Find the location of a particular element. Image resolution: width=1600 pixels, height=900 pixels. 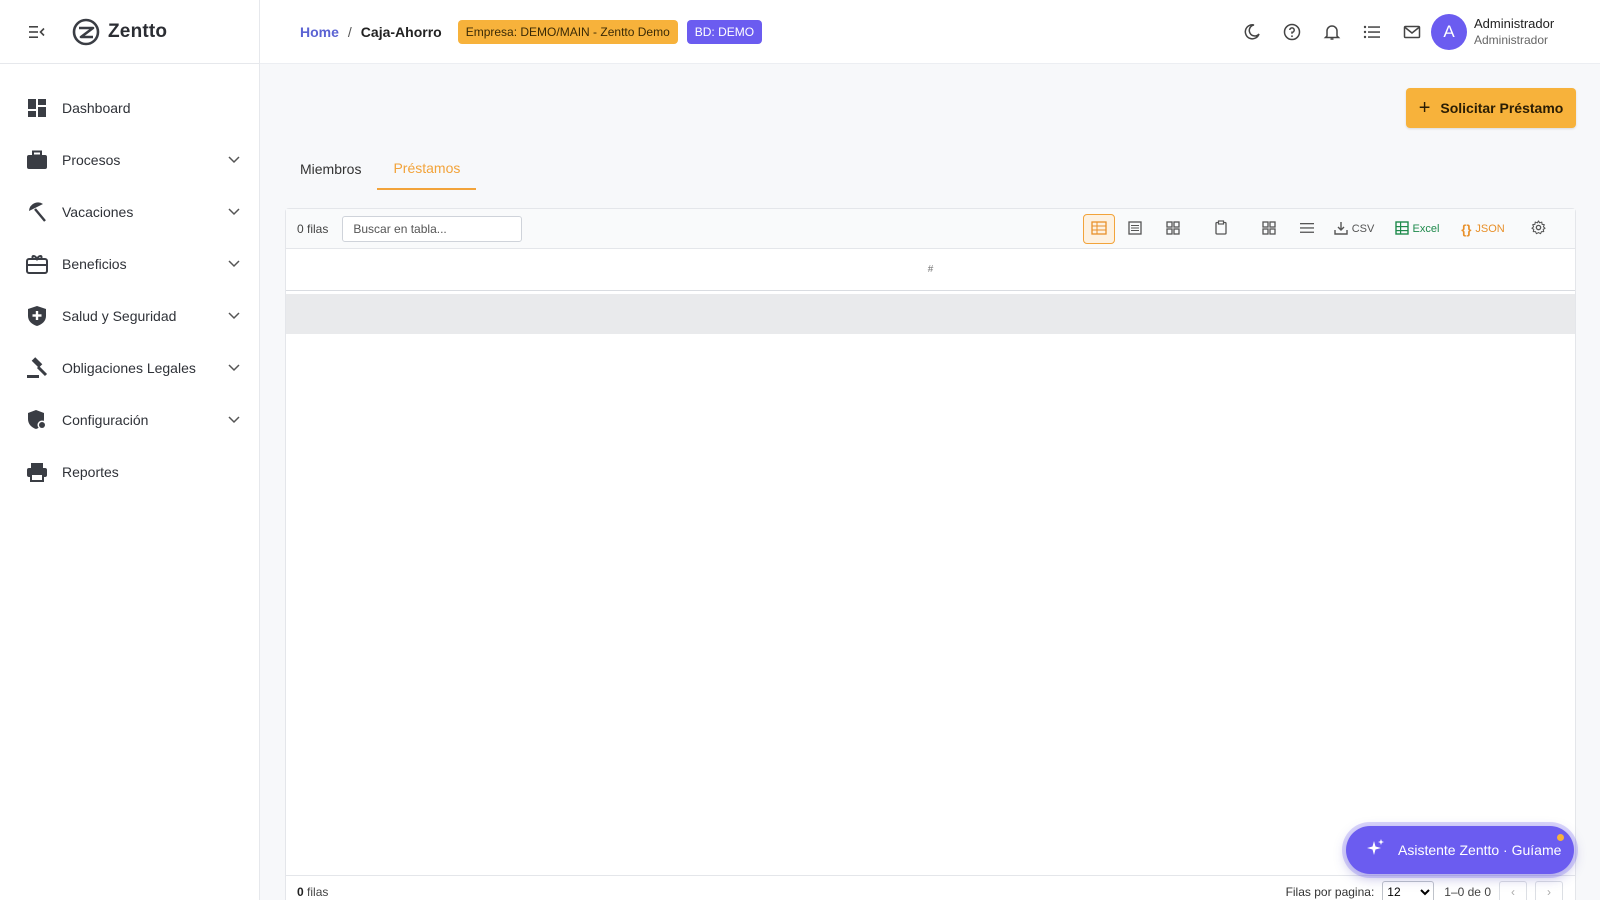

next-page-button: › is located at coordinates (1549, 890).